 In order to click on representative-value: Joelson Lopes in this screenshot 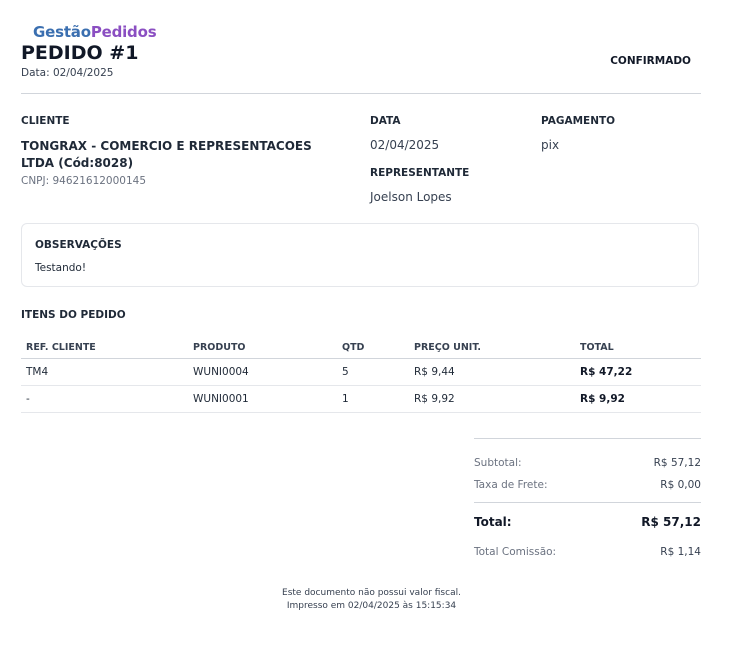, I will do `click(411, 197)`.